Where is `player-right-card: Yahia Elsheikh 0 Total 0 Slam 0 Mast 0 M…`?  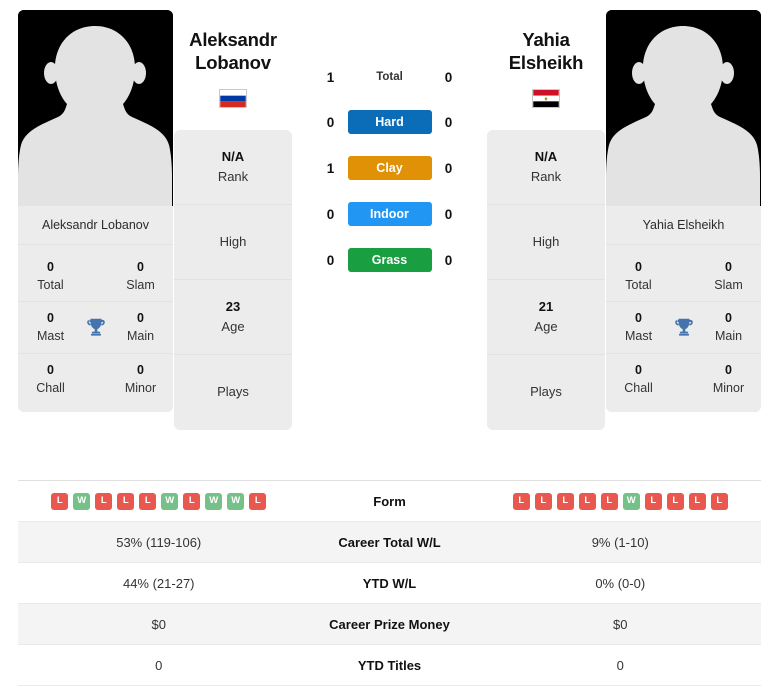 player-right-card: Yahia Elsheikh 0 Total 0 Slam 0 Mast 0 M… is located at coordinates (683, 211).